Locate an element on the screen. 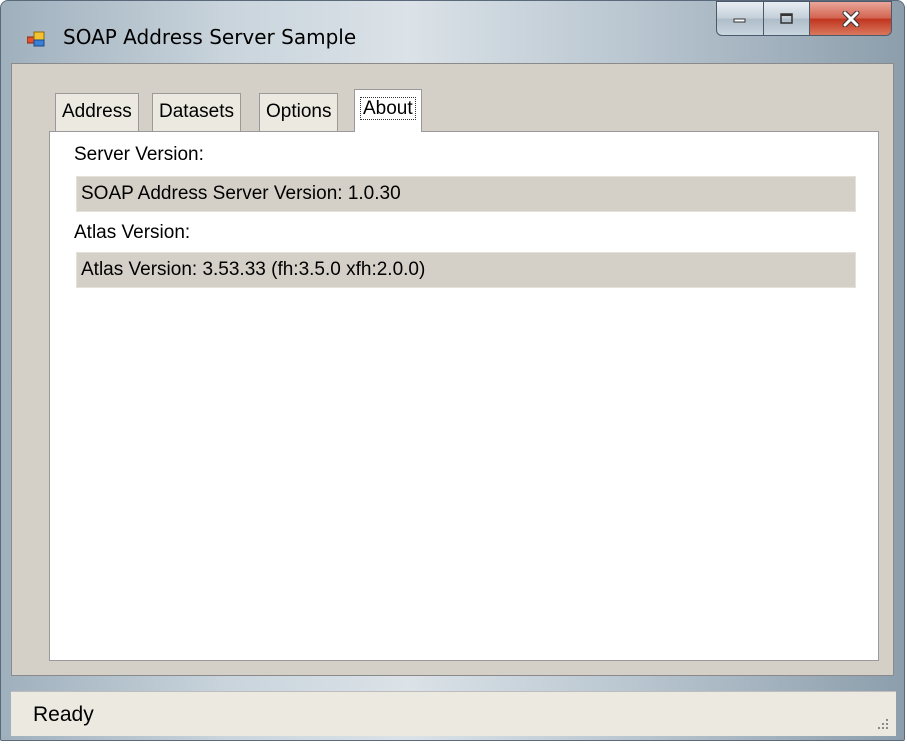  maximize-button is located at coordinates (787, 18).